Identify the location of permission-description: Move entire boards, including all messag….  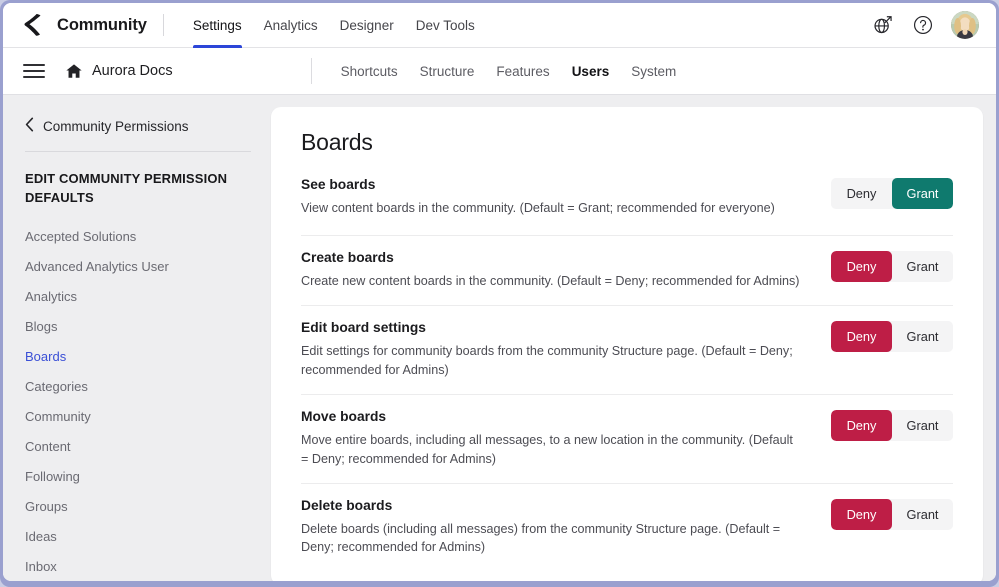
(547, 449).